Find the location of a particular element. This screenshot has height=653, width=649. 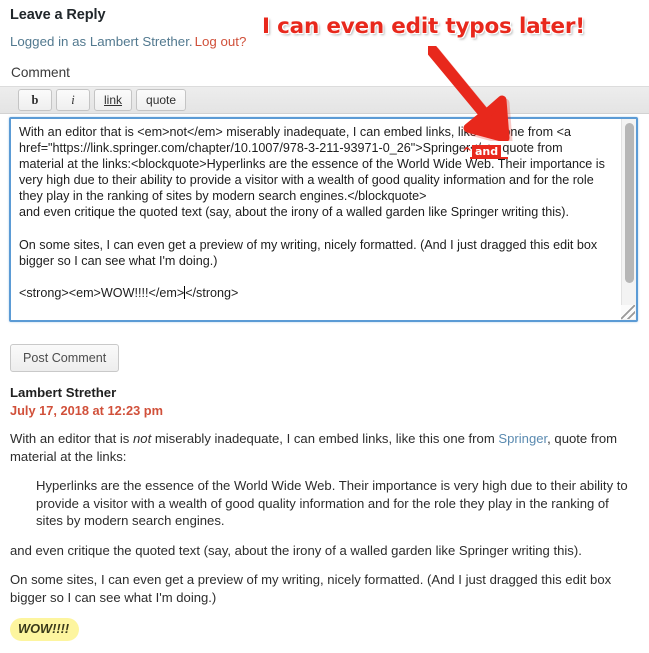

page-title: Leave a Reply is located at coordinates (58, 15).